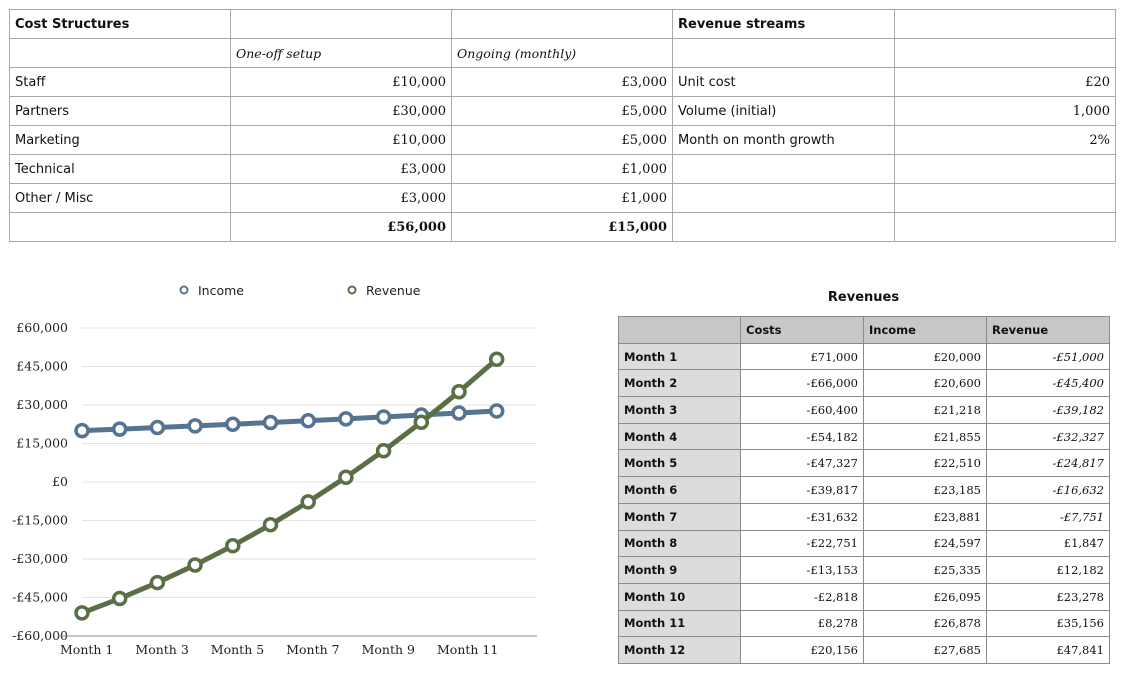 The image size is (1129, 684). I want to click on table-row: Month 8 -£22,751 £24,597 £1,847, so click(864, 543).